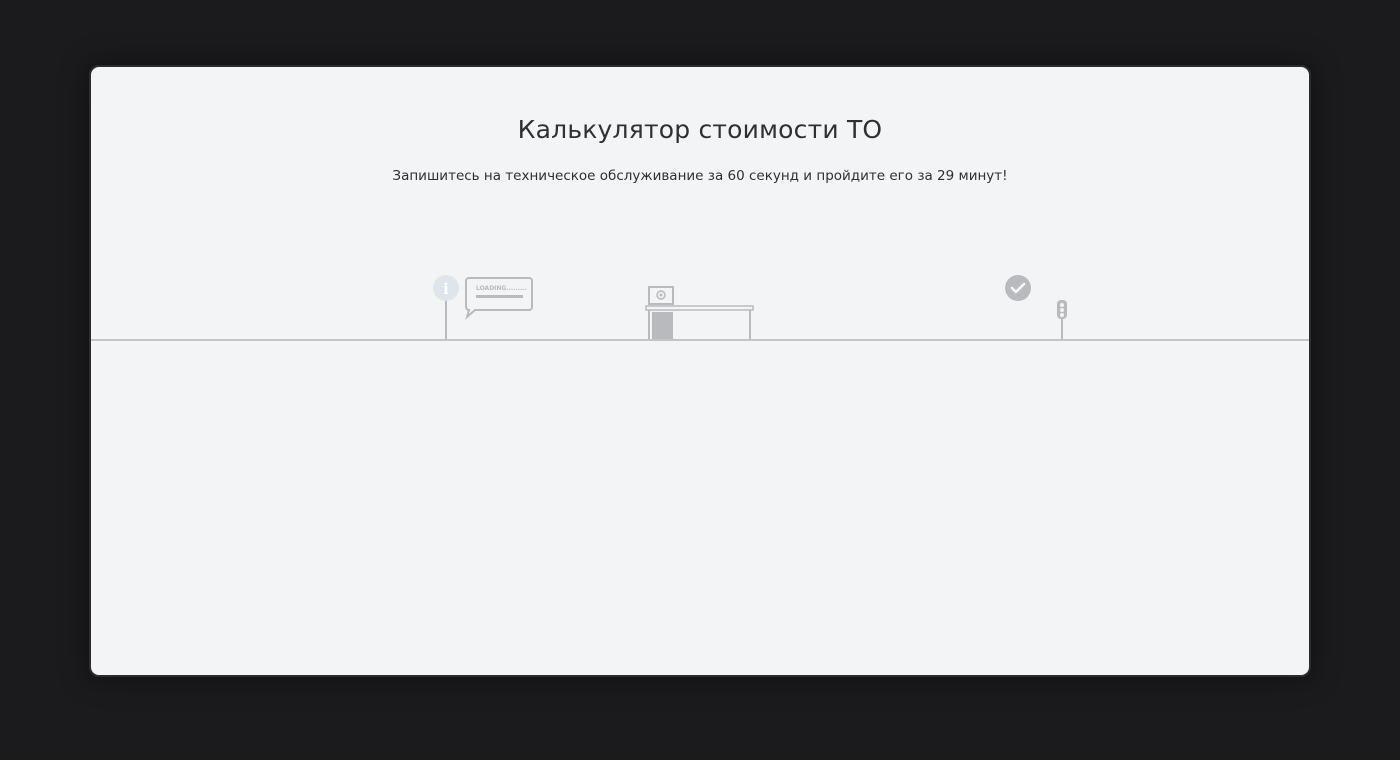  Describe the element at coordinates (700, 129) in the screenshot. I see `page-title: Калькулятор стоимости ТО` at that location.